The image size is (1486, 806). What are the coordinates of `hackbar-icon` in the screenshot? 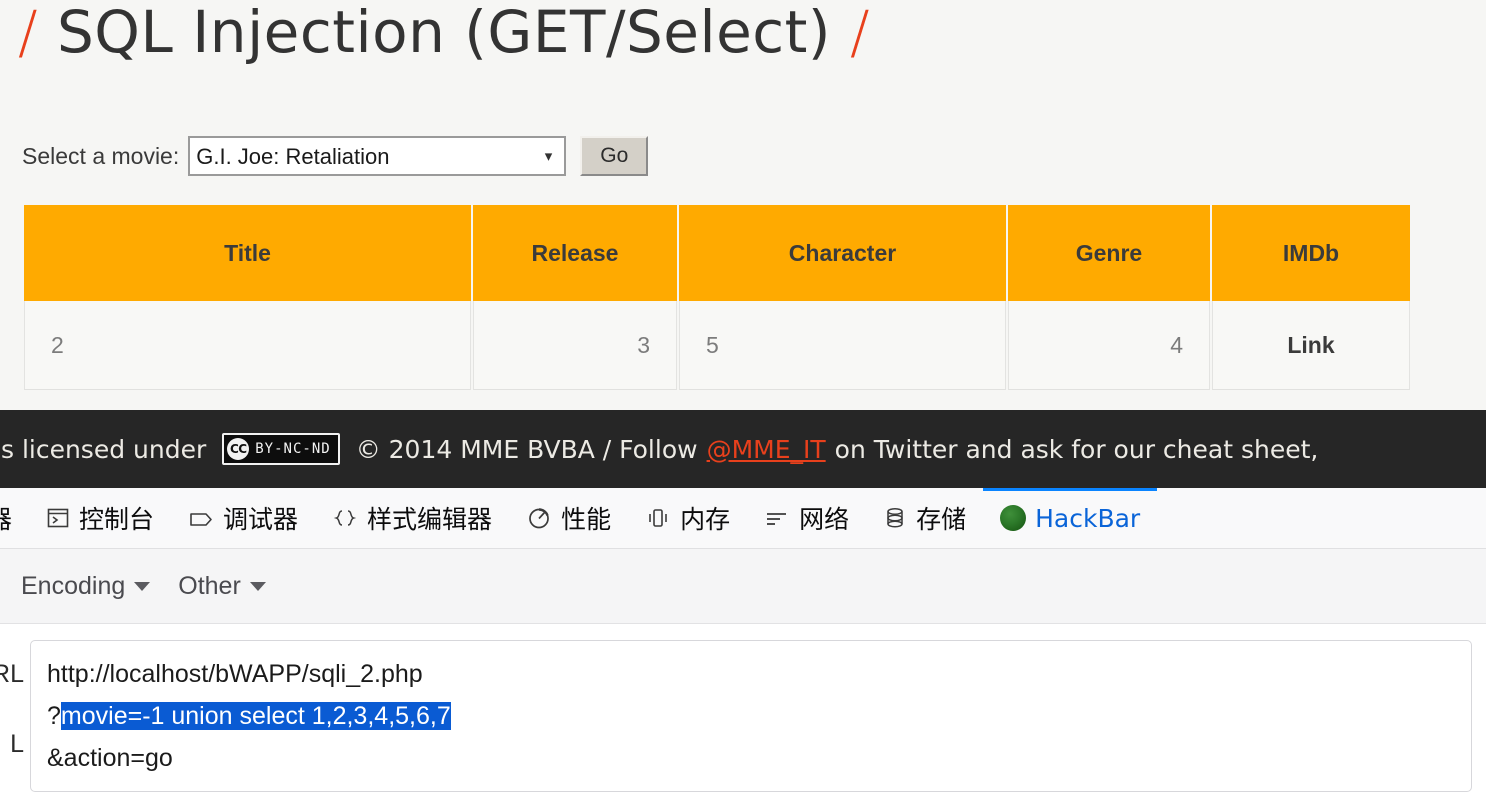 It's located at (1013, 518).